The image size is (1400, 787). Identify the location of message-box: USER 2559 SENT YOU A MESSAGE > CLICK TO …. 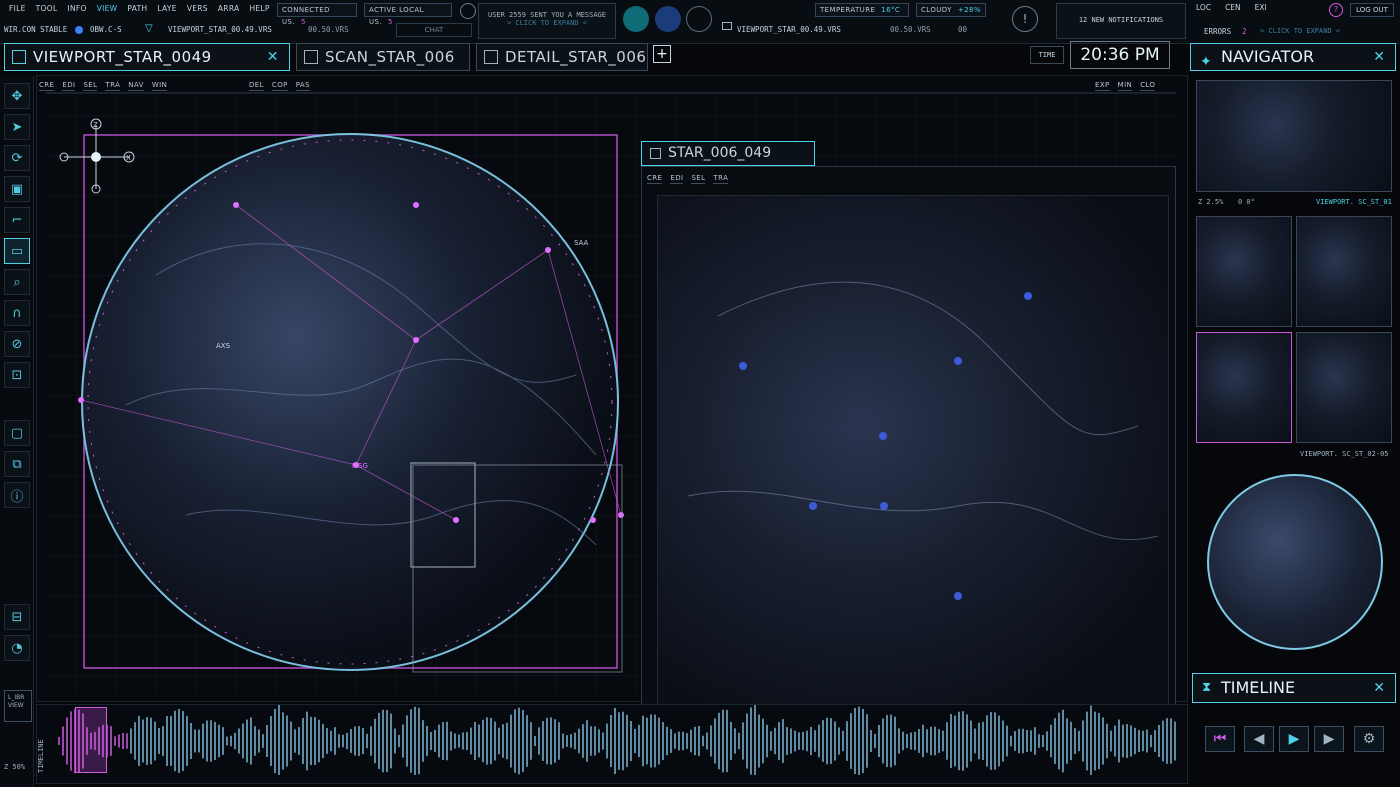
(547, 21).